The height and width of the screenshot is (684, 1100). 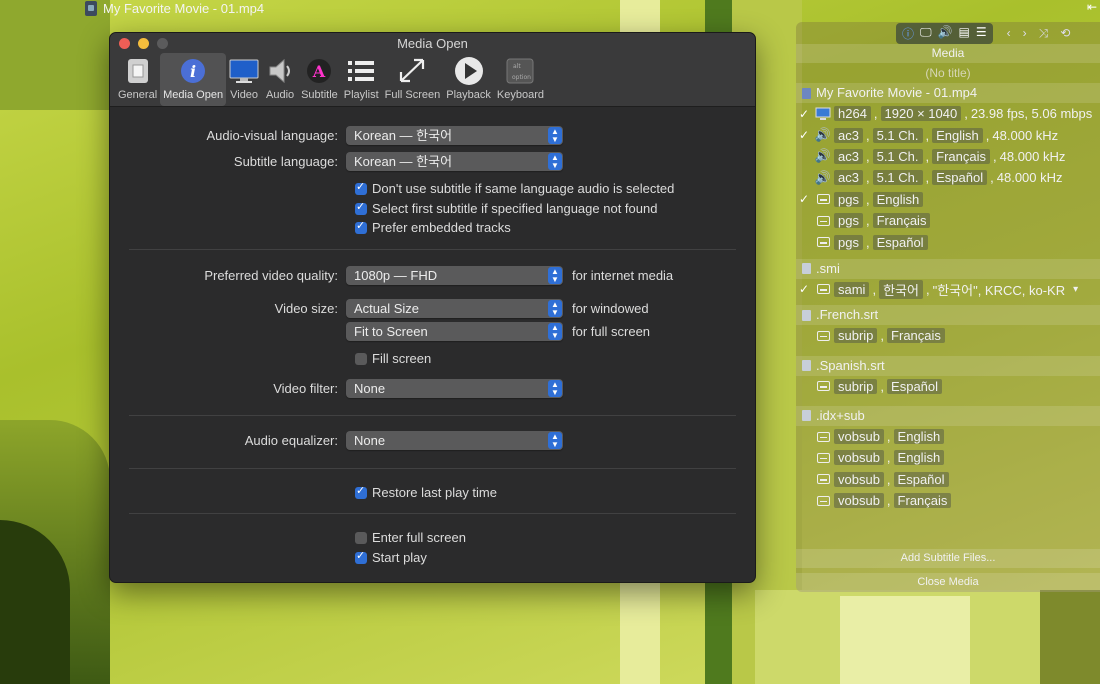 What do you see at coordinates (848, 135) in the screenshot?
I see `track-codec: ac3` at bounding box center [848, 135].